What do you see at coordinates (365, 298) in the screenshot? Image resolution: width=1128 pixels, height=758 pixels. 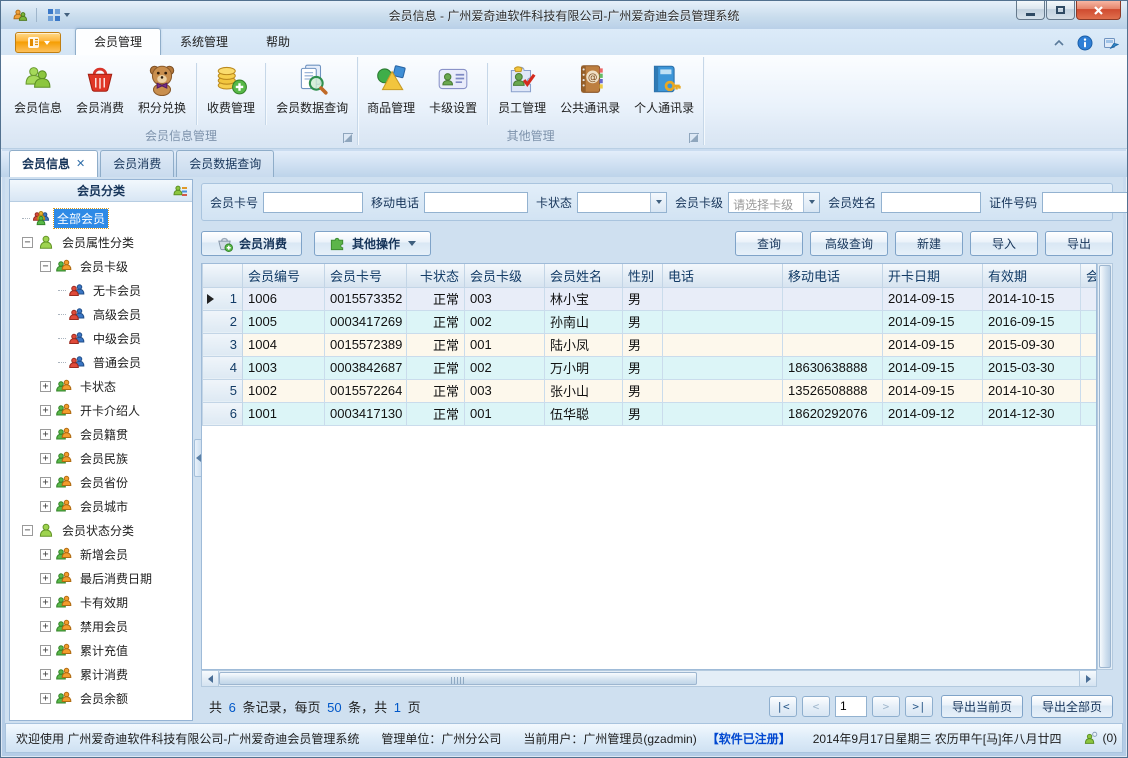 I see `cell: 0015573352` at bounding box center [365, 298].